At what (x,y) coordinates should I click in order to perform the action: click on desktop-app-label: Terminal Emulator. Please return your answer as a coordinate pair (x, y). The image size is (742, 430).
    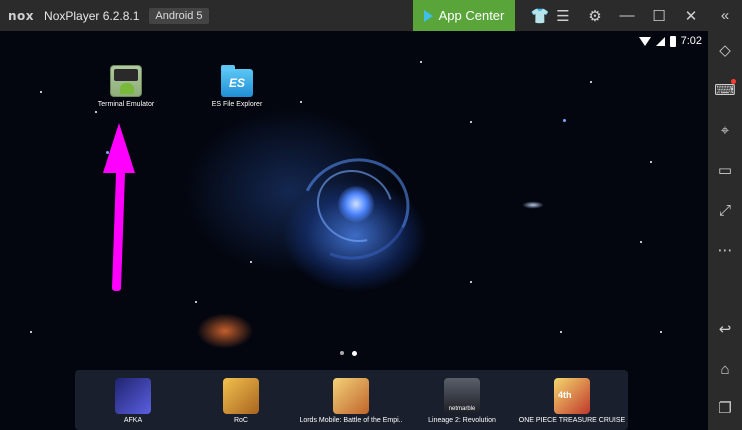
    Looking at the image, I should click on (126, 104).